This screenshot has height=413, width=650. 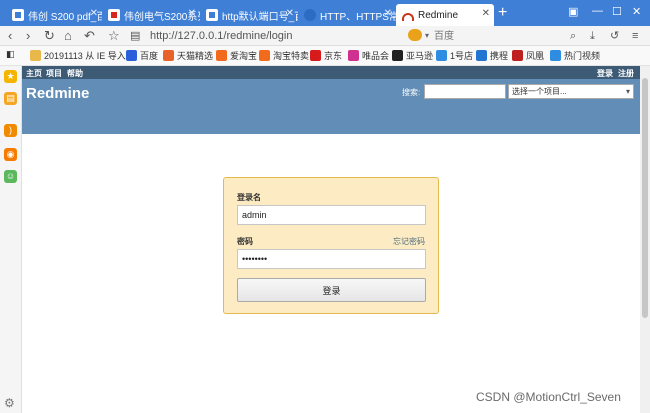 What do you see at coordinates (35, 55) in the screenshot?
I see `folder-icon` at bounding box center [35, 55].